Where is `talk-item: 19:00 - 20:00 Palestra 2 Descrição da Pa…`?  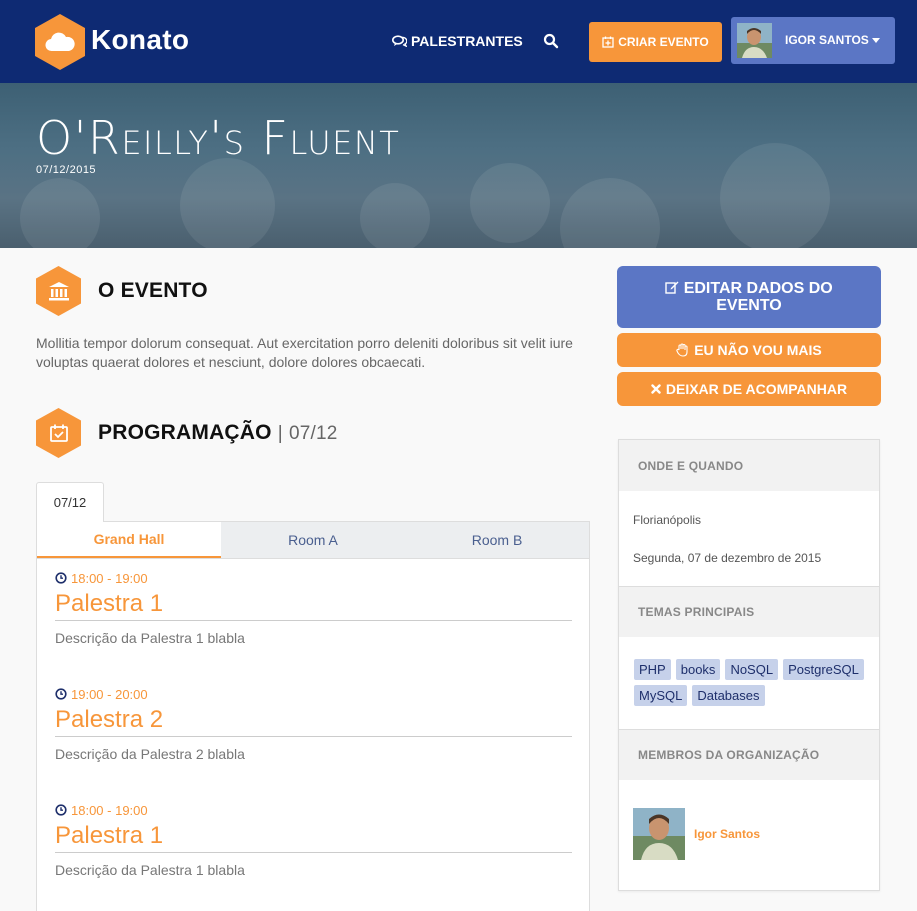 talk-item: 19:00 - 20:00 Palestra 2 Descrição da Pa… is located at coordinates (313, 724).